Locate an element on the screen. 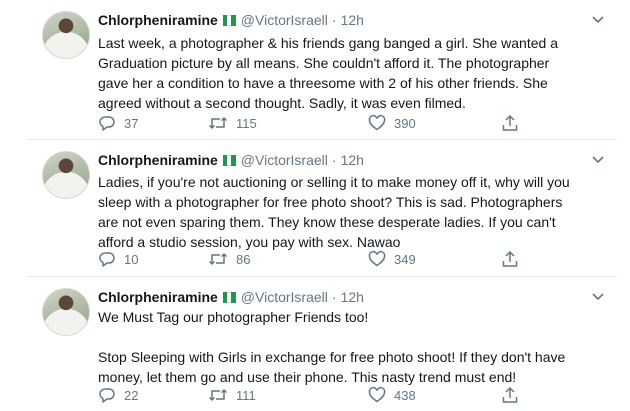  tweet-actions: 37 115 390 is located at coordinates (328, 124).